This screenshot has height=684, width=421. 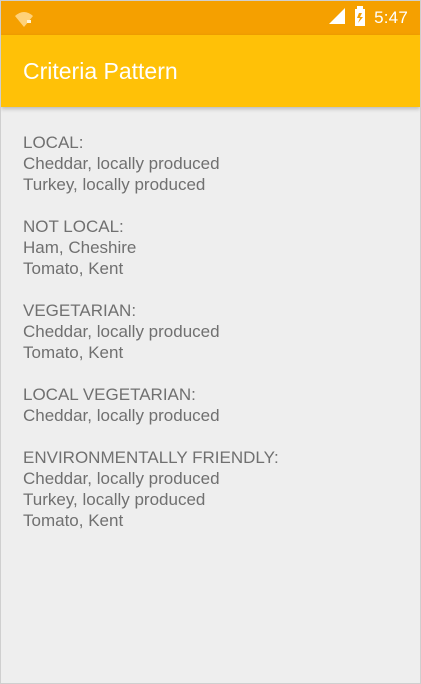 I want to click on signal-icon, so click(x=337, y=18).